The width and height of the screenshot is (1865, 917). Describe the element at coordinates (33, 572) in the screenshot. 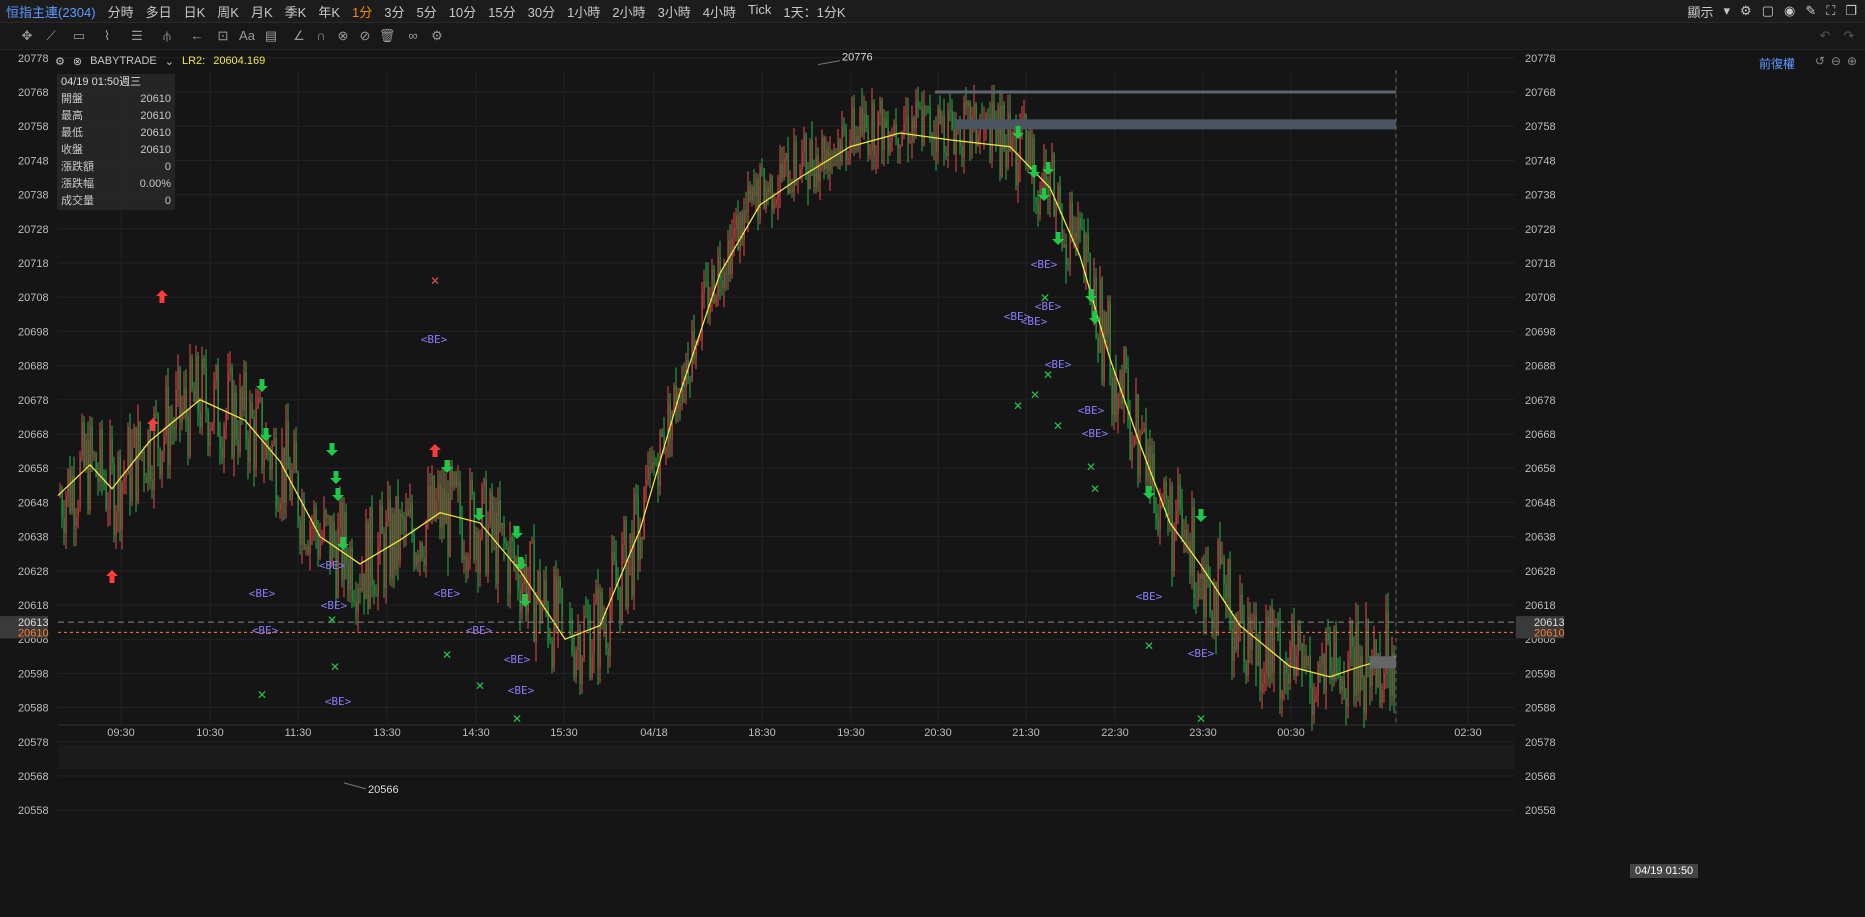

I see `price-tick-label-left: 20628` at that location.